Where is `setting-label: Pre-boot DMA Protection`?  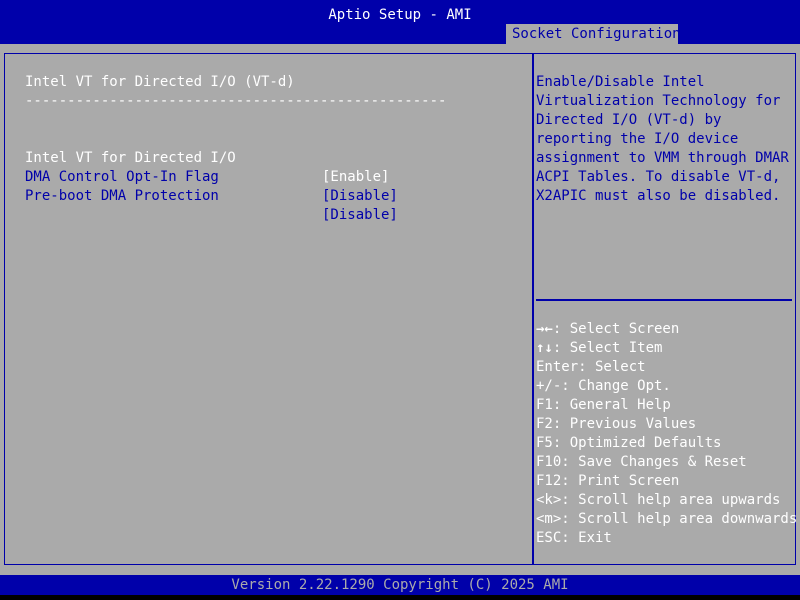 setting-label: Pre-boot DMA Protection is located at coordinates (122, 196).